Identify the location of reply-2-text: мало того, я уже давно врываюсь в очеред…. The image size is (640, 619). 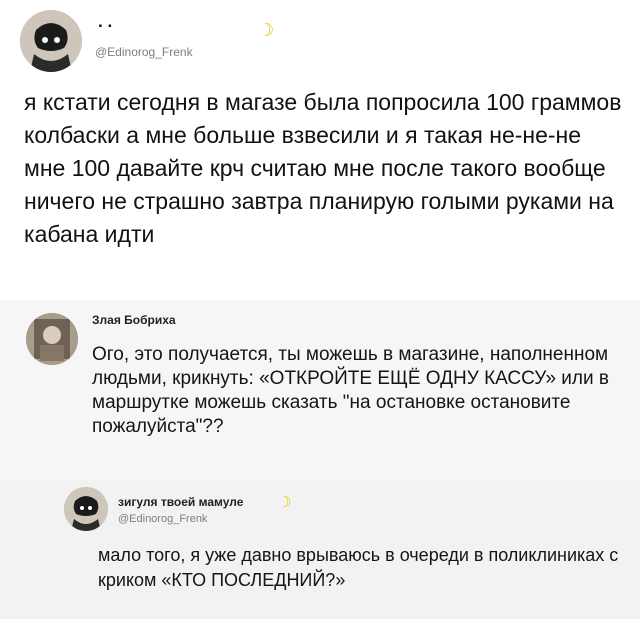
(358, 567).